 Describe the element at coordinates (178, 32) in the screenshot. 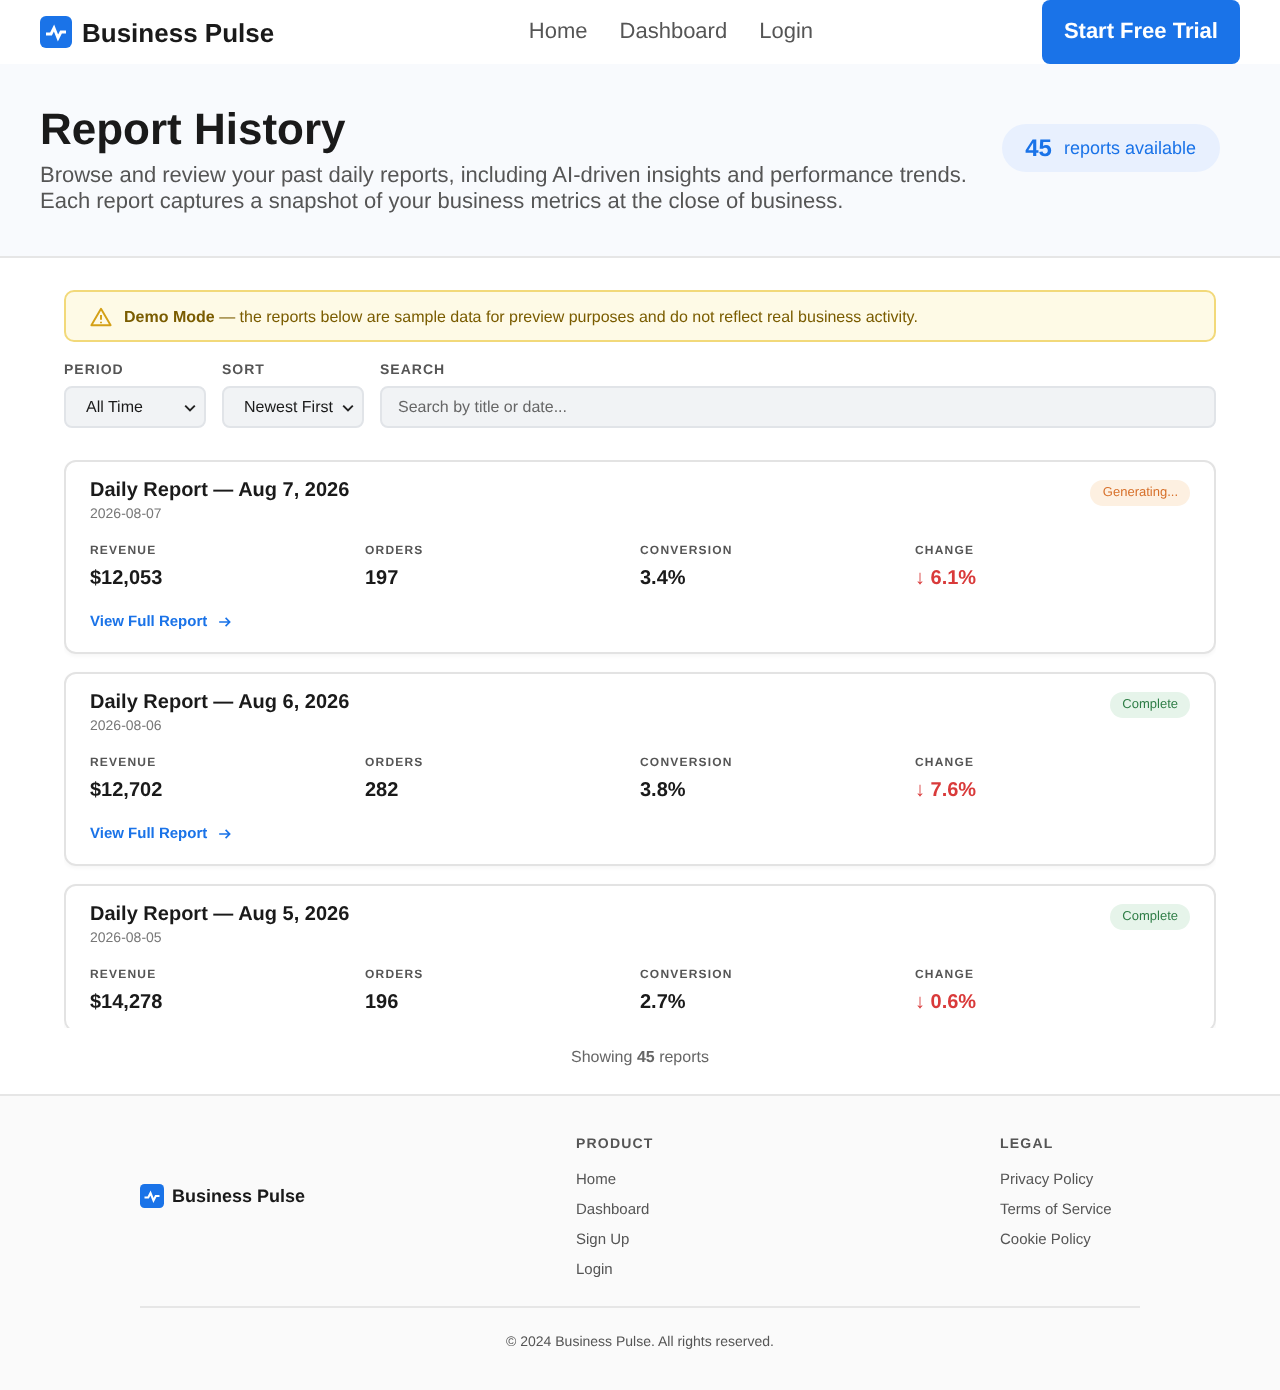

I see `brand-name: Business Pulse` at that location.